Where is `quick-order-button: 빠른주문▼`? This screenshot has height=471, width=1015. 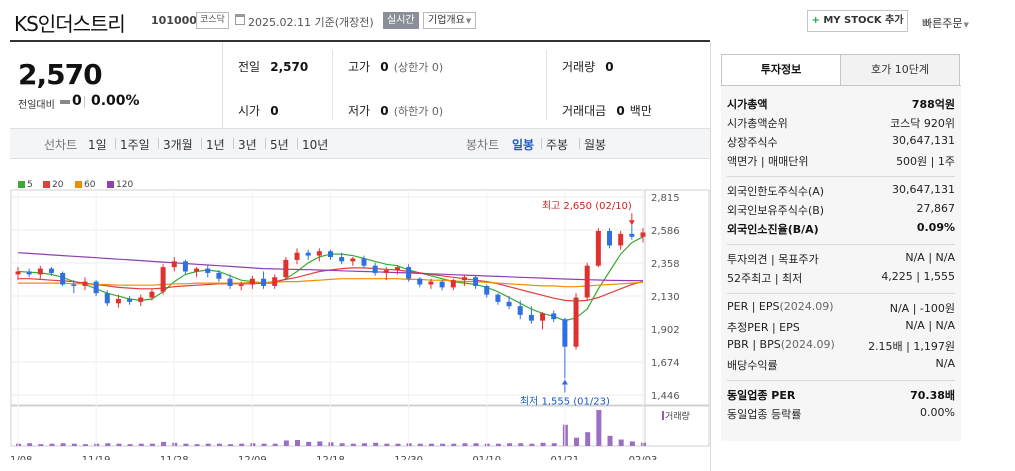
quick-order-button: 빠른주문▼ is located at coordinates (945, 23).